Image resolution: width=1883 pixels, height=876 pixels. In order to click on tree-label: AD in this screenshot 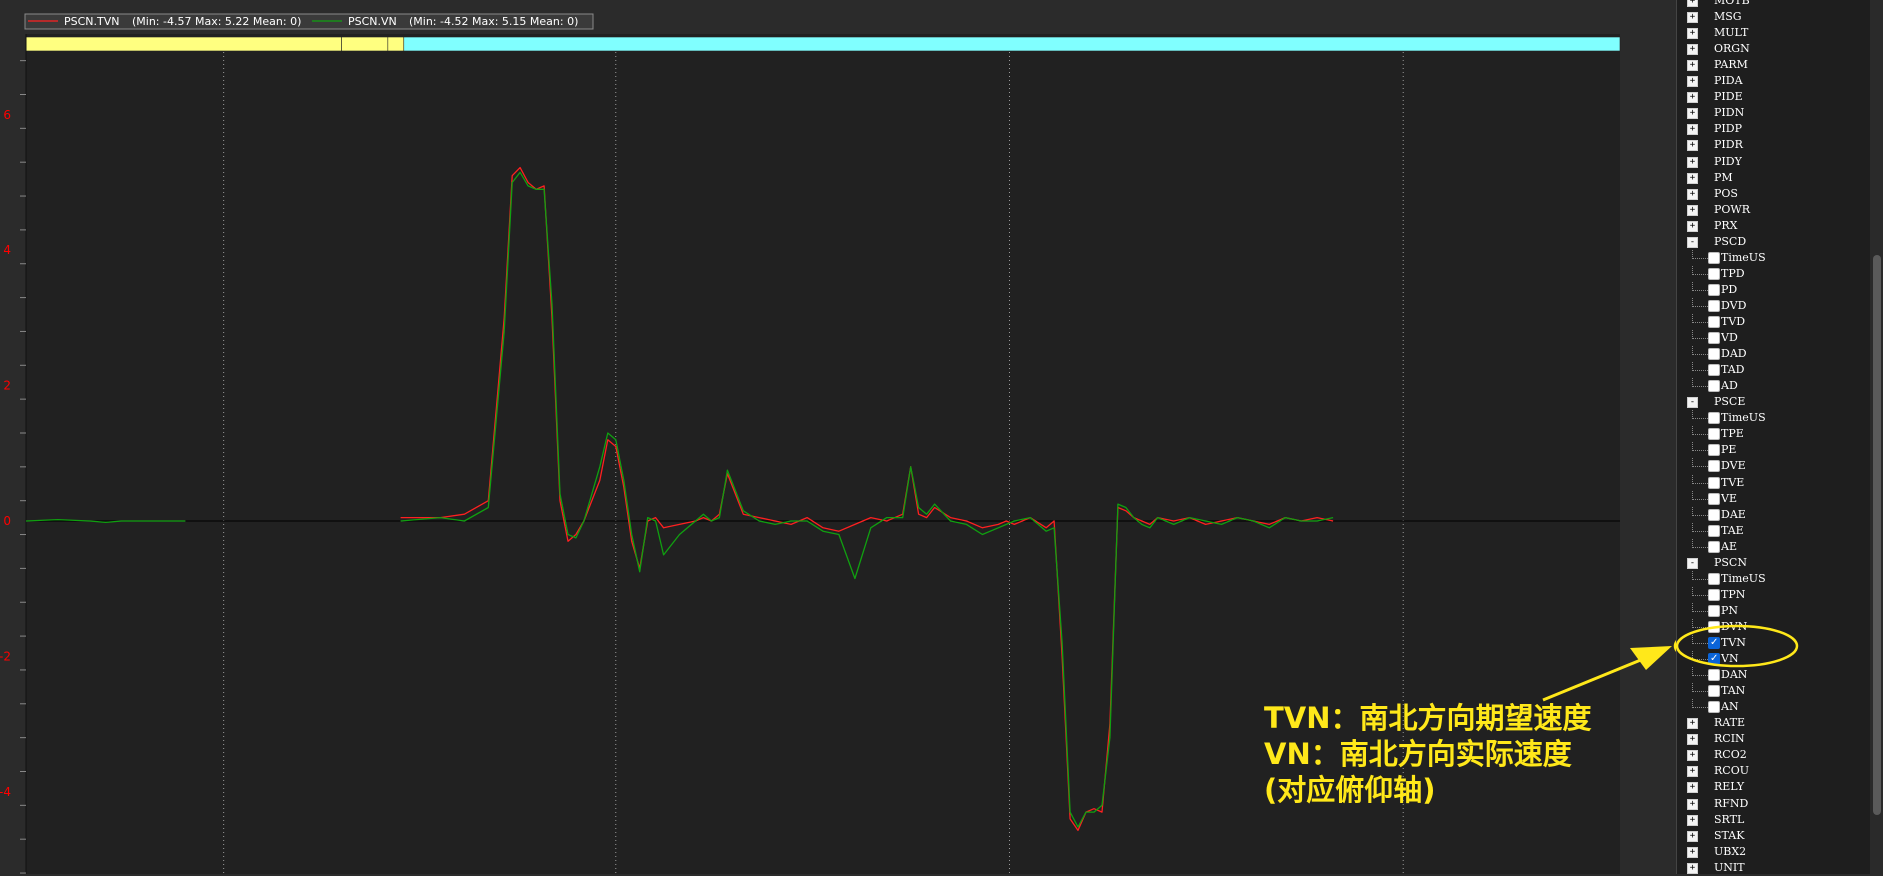, I will do `click(1729, 386)`.